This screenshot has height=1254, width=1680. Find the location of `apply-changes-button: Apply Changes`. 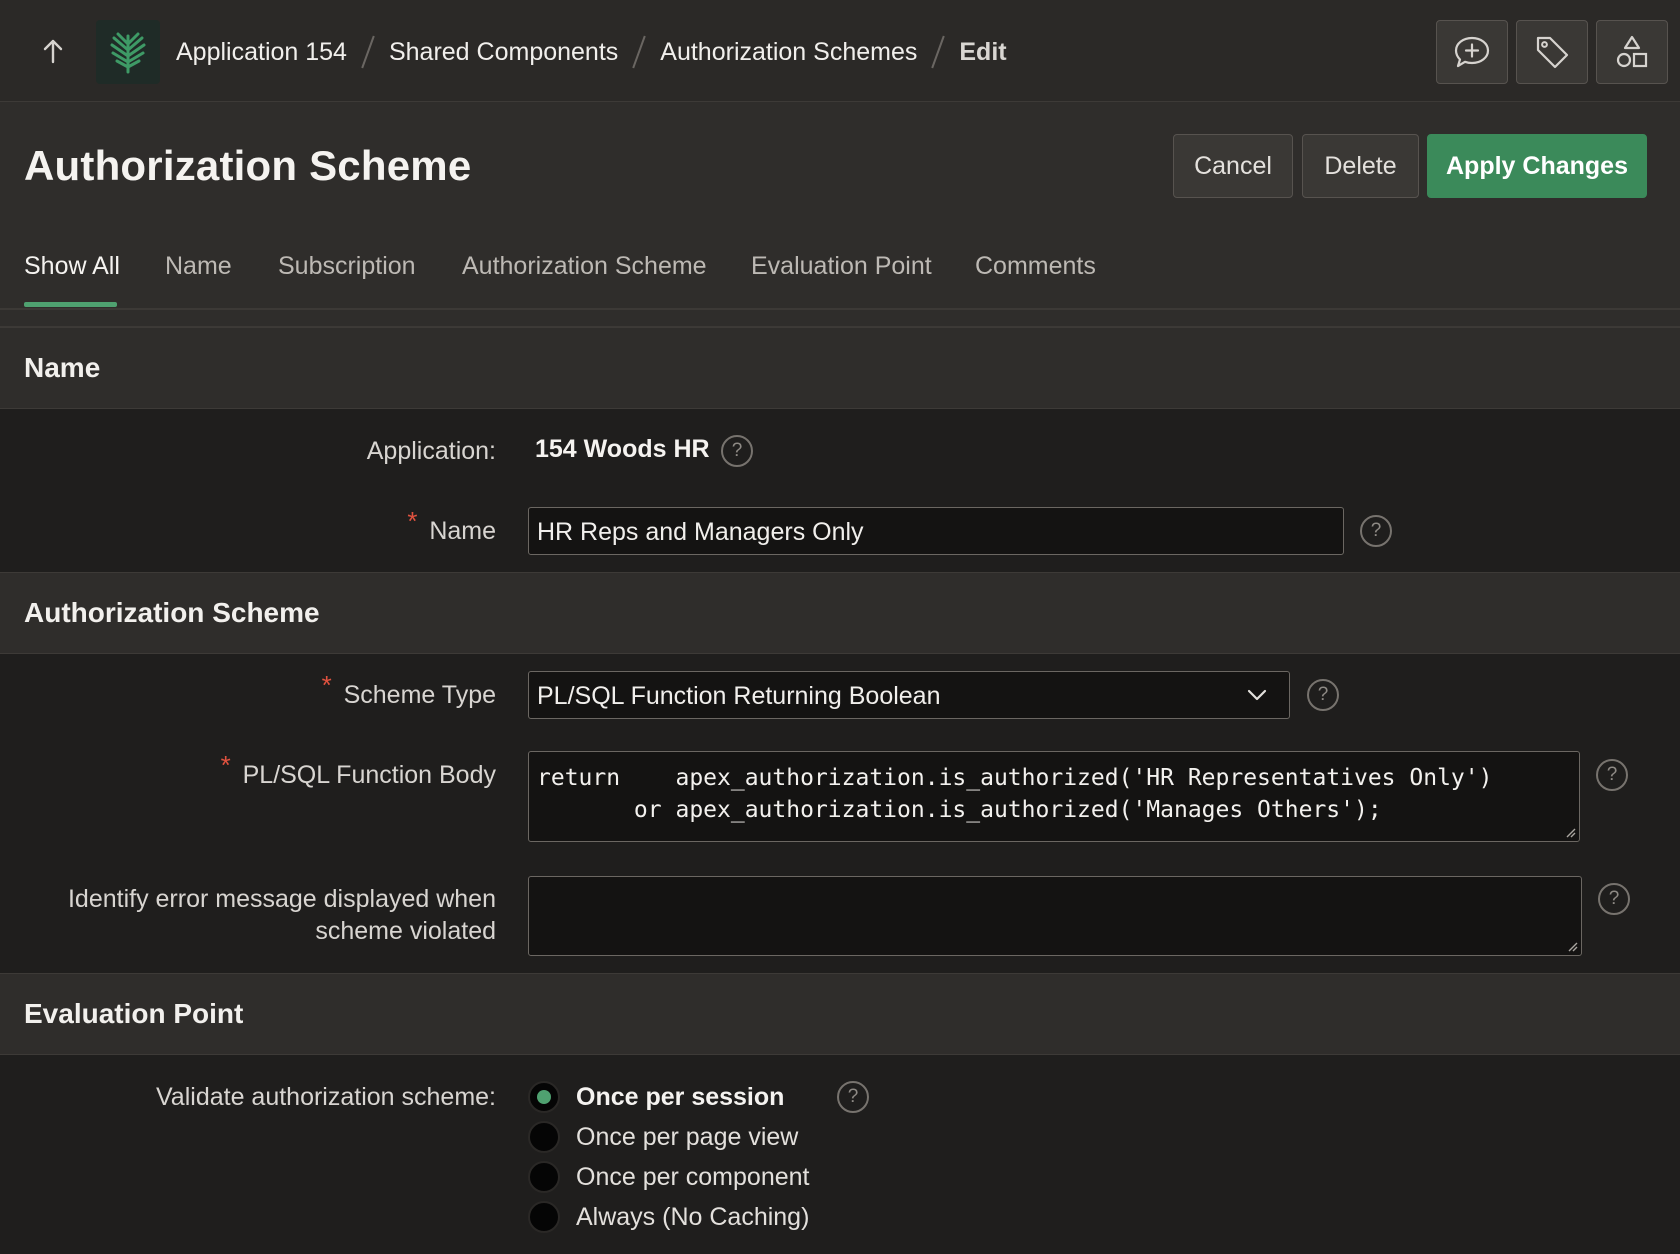

apply-changes-button: Apply Changes is located at coordinates (1537, 166).